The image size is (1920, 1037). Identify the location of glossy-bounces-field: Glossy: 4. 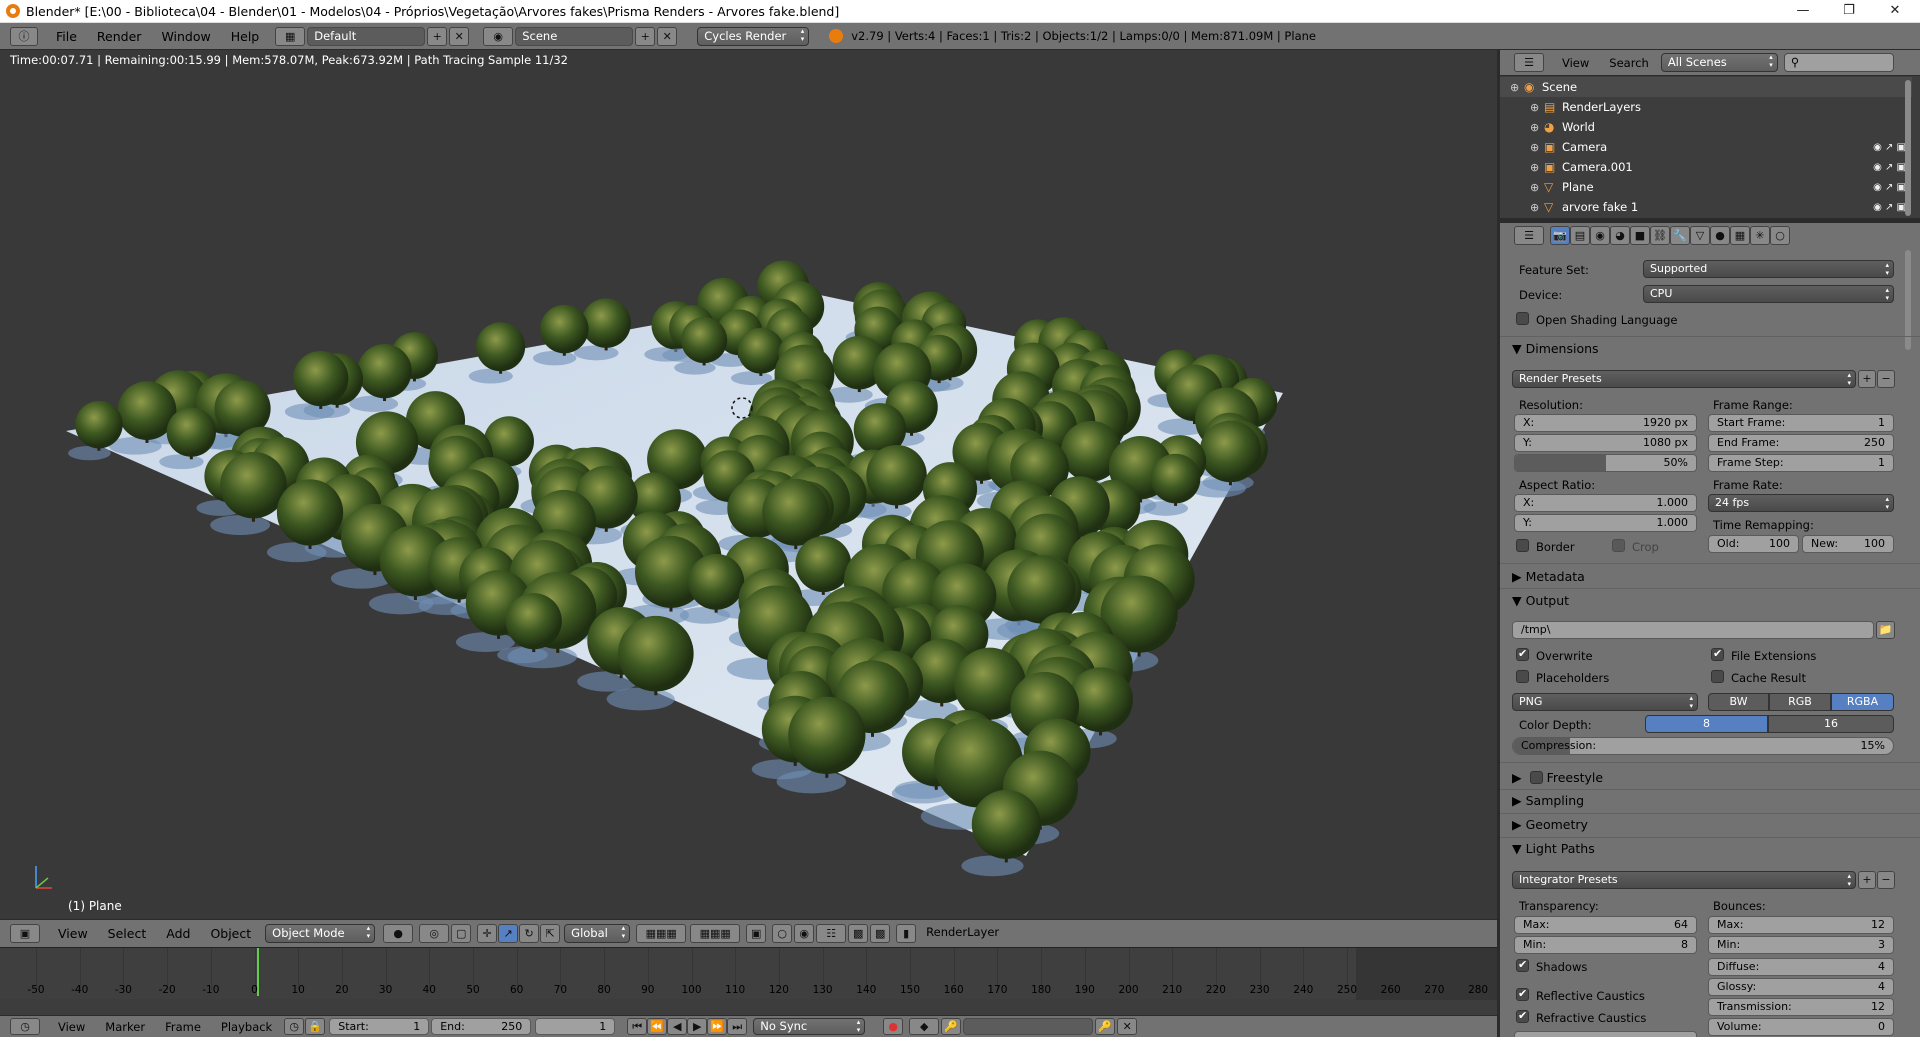
(1801, 987).